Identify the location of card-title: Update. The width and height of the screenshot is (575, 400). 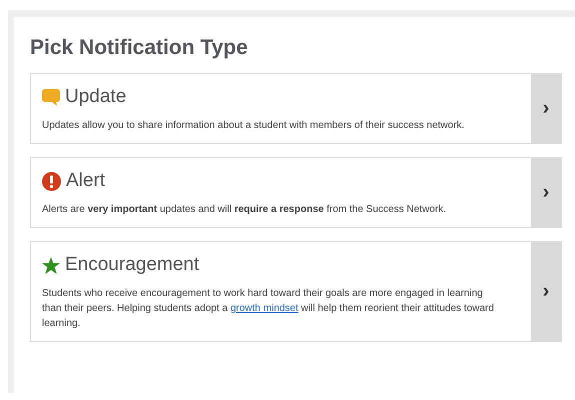
(95, 97).